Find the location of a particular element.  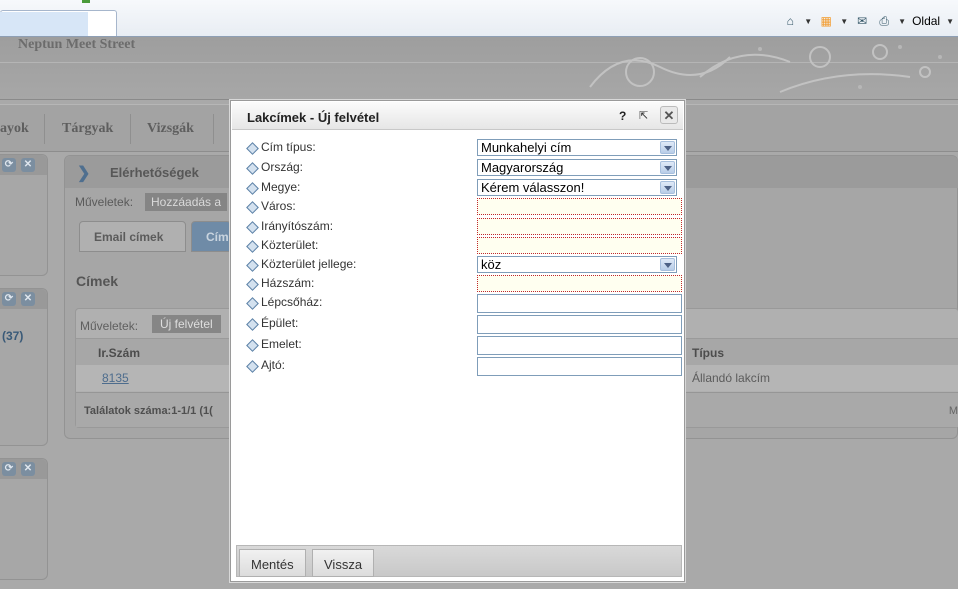

save-button: Mentés is located at coordinates (272, 563).